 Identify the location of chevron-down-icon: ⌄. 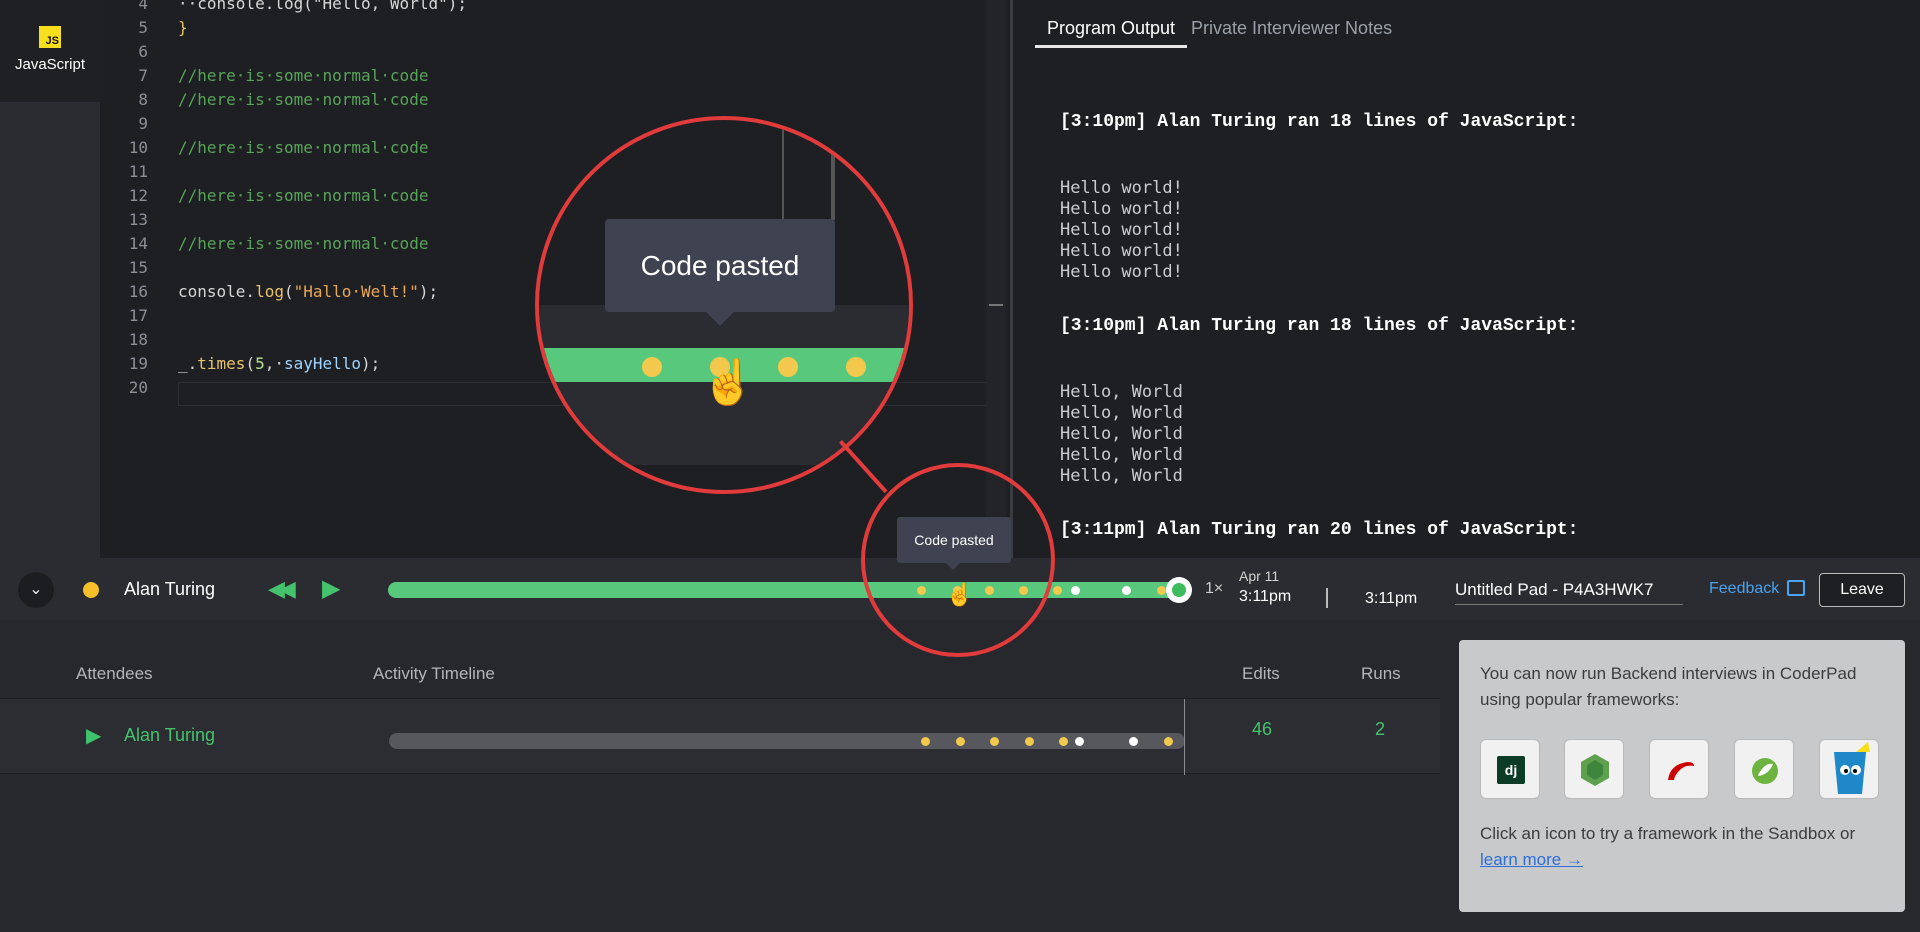
(36, 590).